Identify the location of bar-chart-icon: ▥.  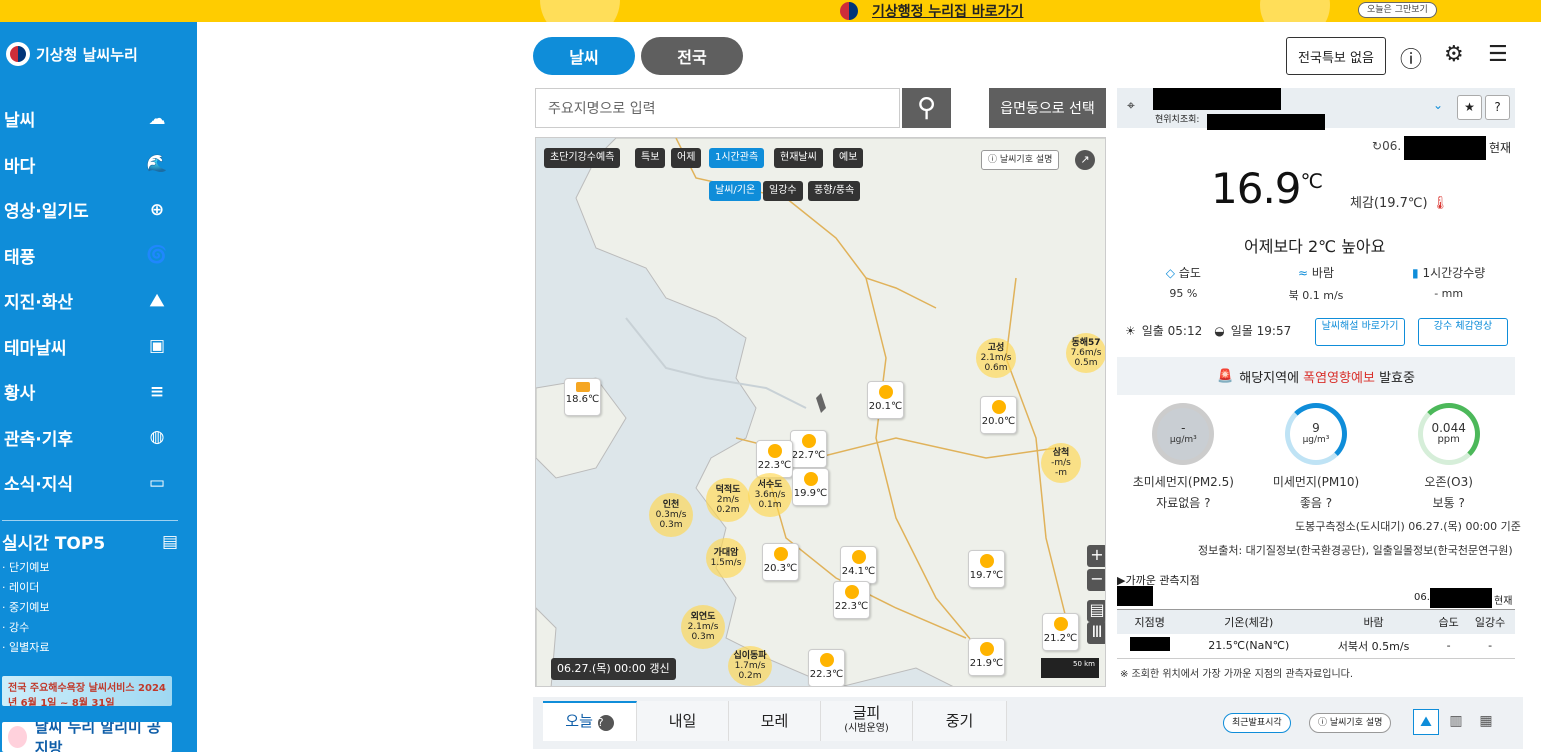
(1456, 722).